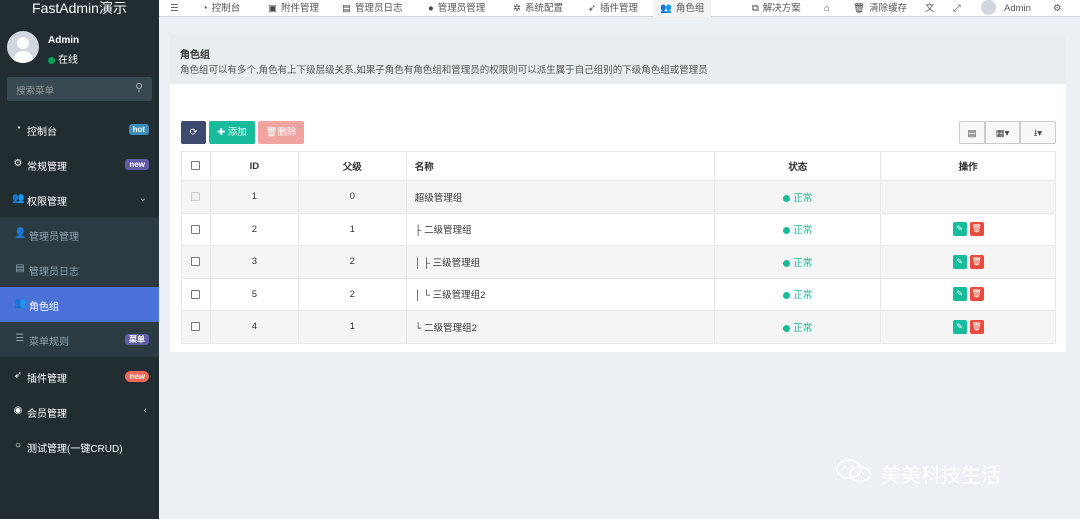  What do you see at coordinates (20, 233) in the screenshot?
I see `user-icon: 👤` at bounding box center [20, 233].